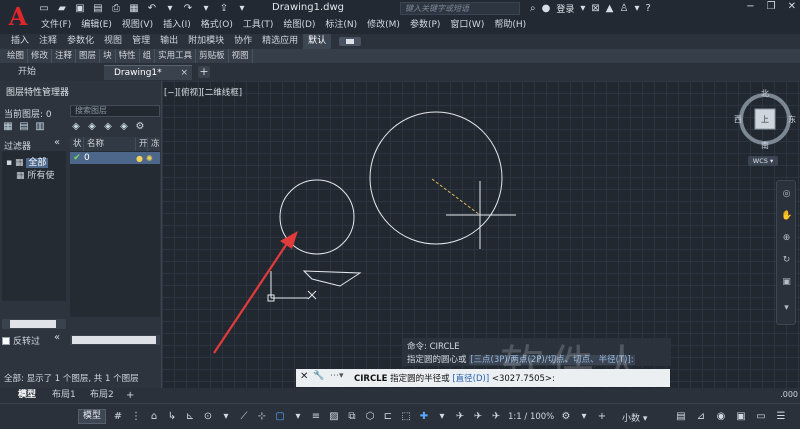 The height and width of the screenshot is (429, 800). I want to click on panel-utilities: 实用工具, so click(176, 56).